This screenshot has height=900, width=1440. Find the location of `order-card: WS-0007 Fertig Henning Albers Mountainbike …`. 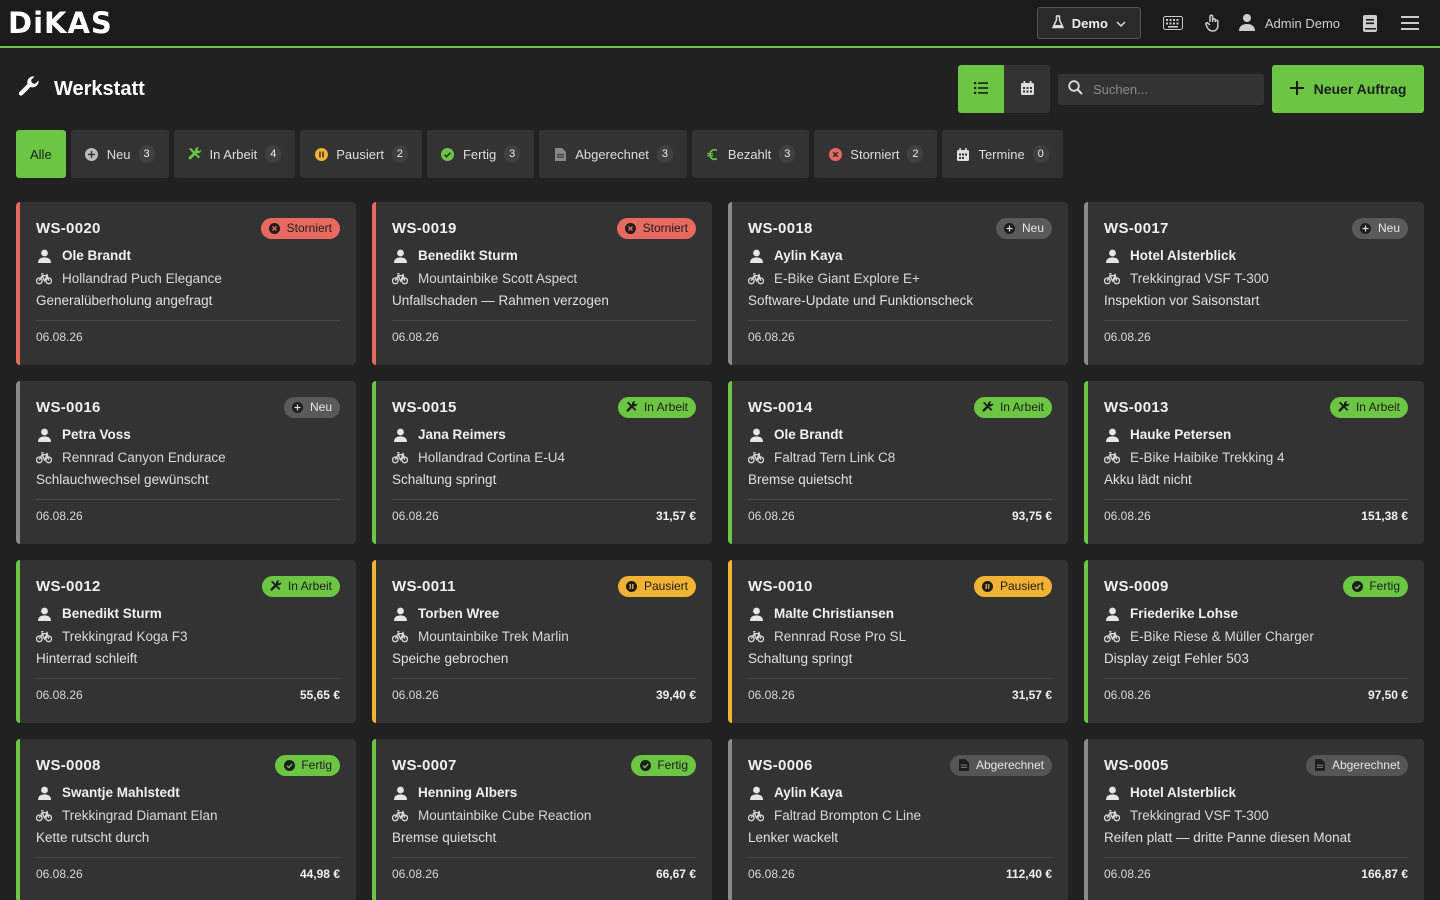

order-card: WS-0007 Fertig Henning Albers Mountainbike … is located at coordinates (542, 819).